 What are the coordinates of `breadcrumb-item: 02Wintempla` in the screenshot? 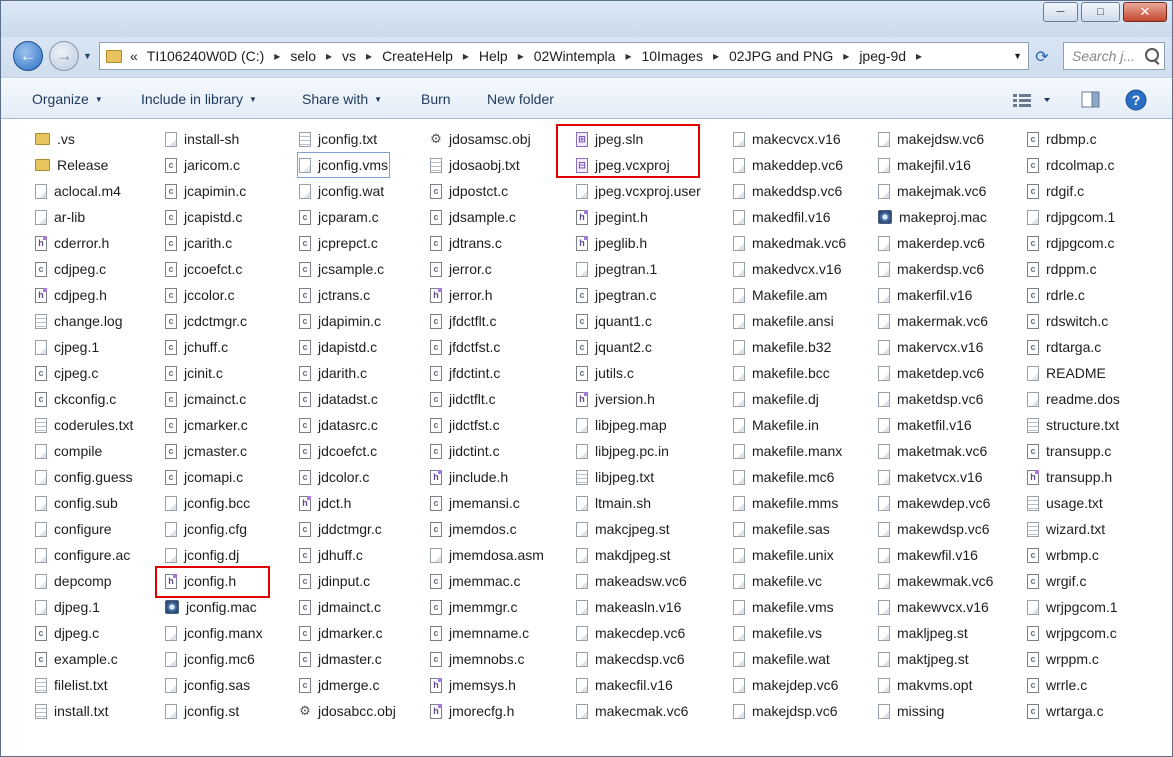 It's located at (575, 56).